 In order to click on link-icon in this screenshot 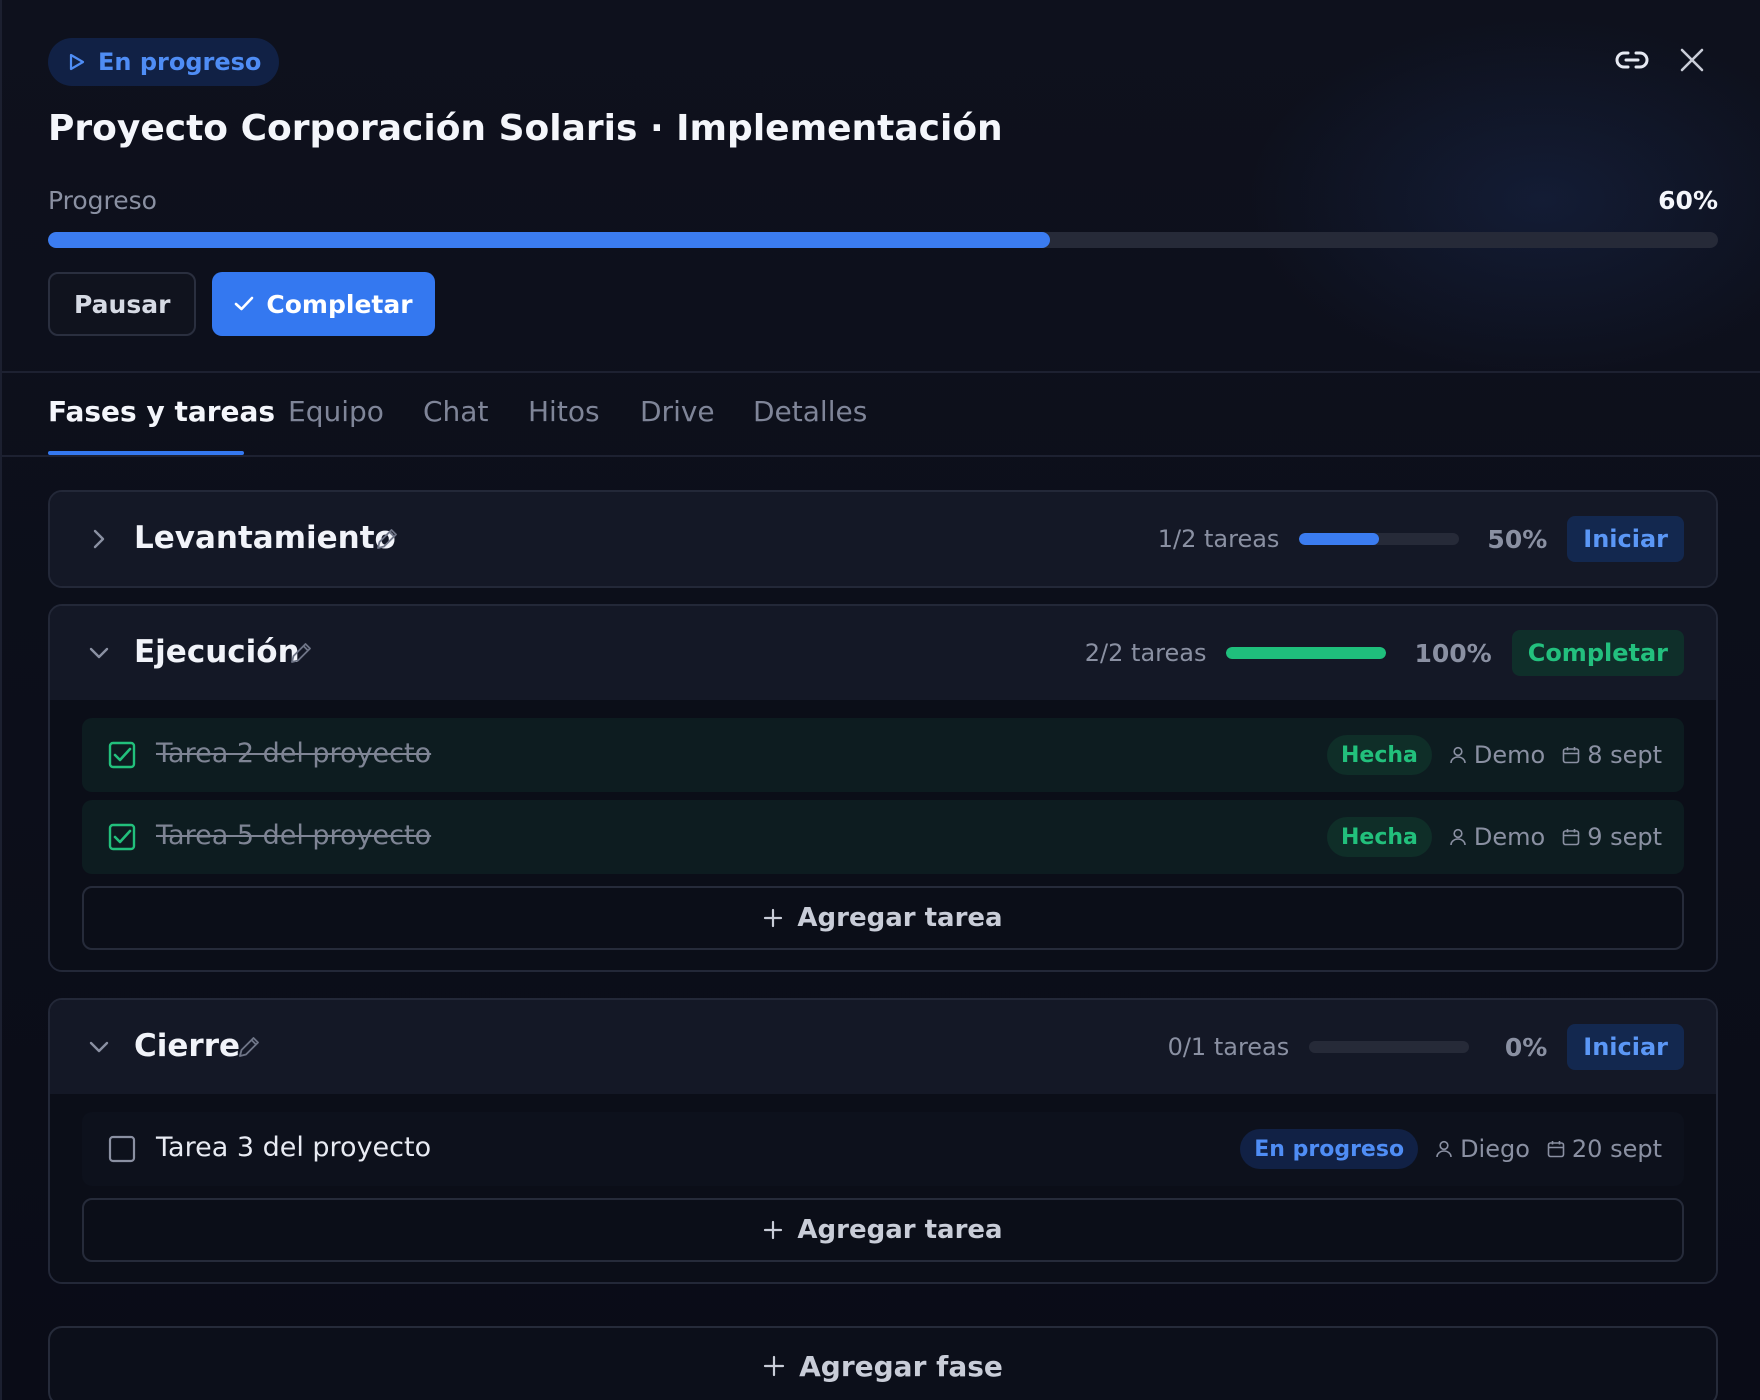, I will do `click(1632, 60)`.